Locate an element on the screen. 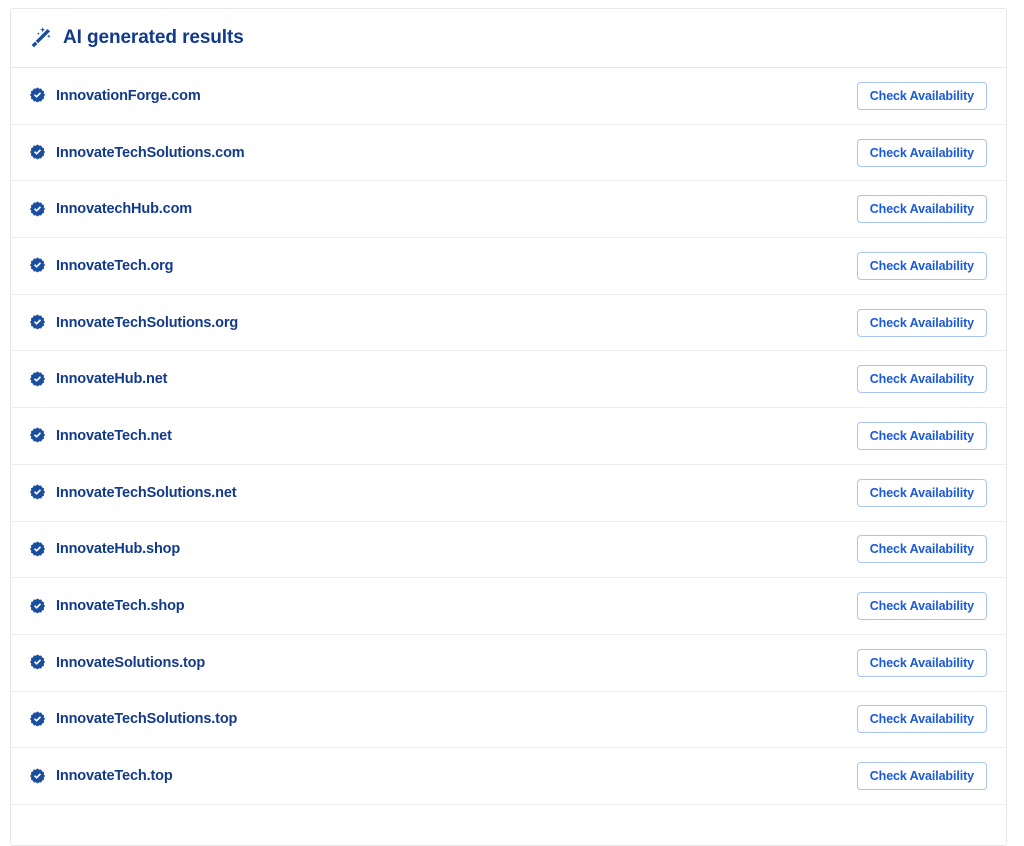 The width and height of the screenshot is (1024, 846). row-domain-group: InnovateTechSolutions.com is located at coordinates (443, 152).